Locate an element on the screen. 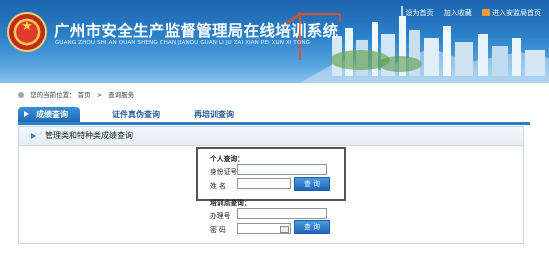  breadcrumb-current: 查询服务 is located at coordinates (121, 95).